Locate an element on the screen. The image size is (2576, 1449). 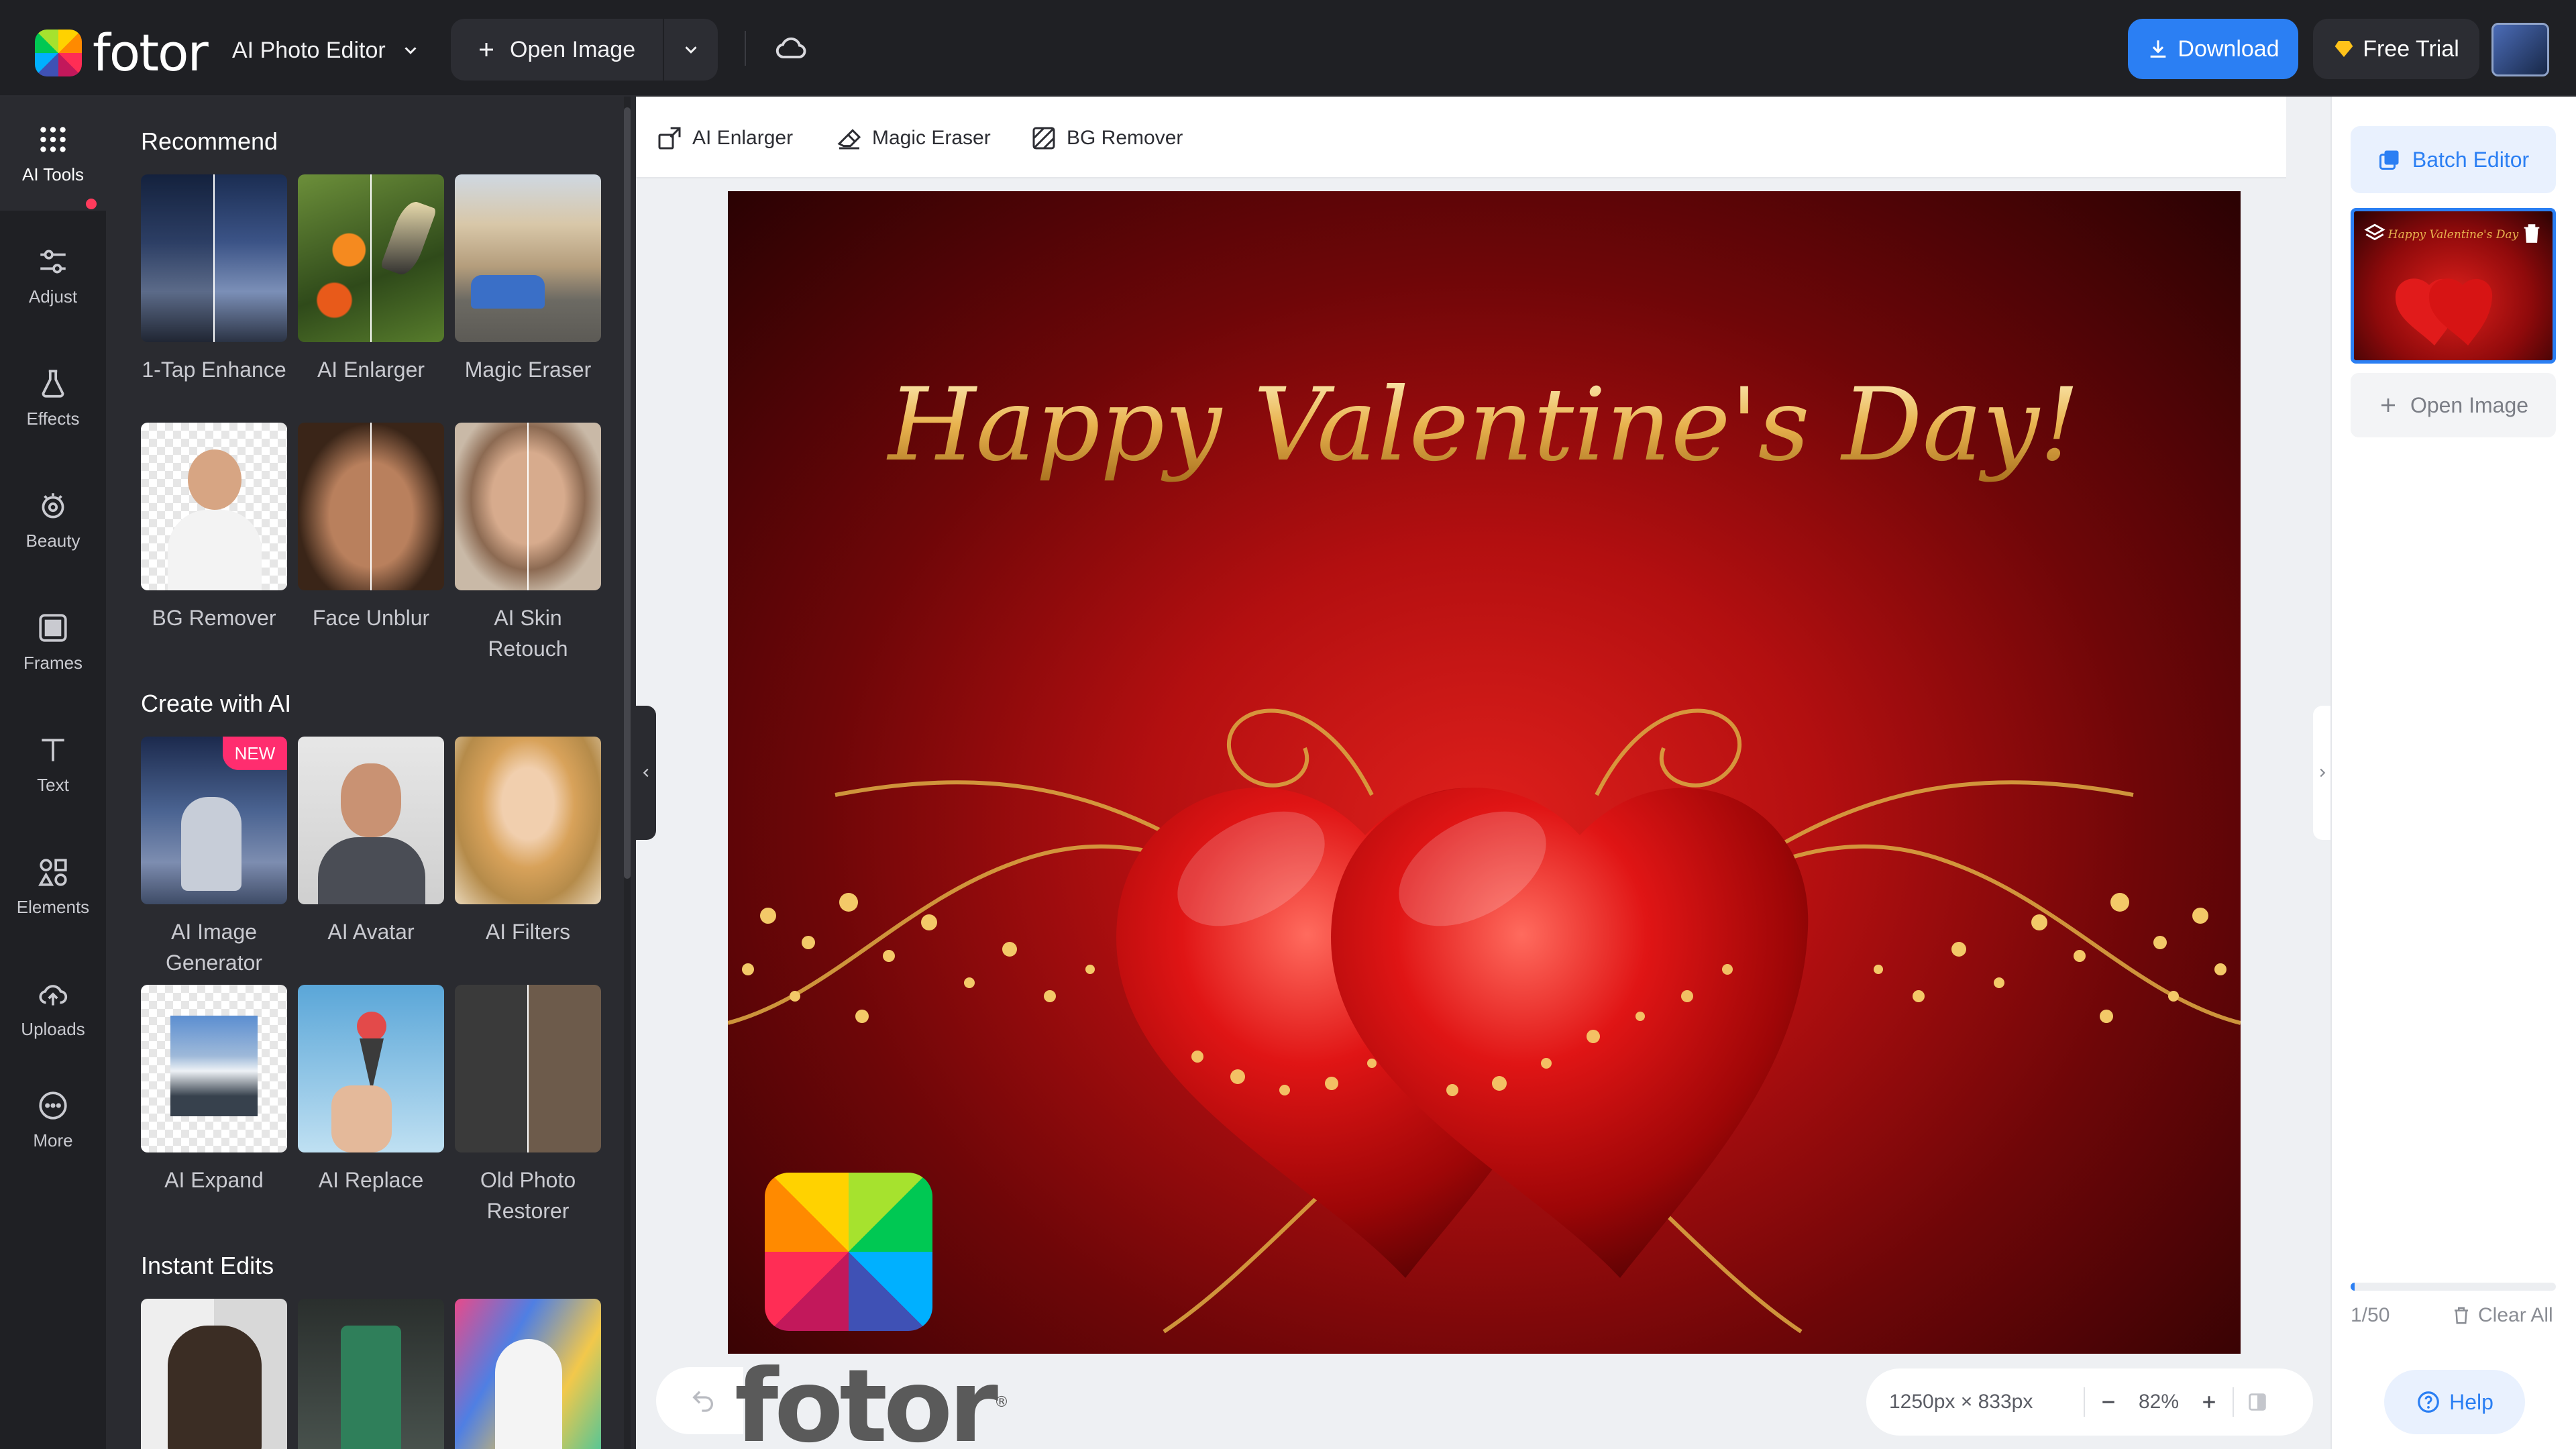
panel-scroll-thumb is located at coordinates (627, 493).